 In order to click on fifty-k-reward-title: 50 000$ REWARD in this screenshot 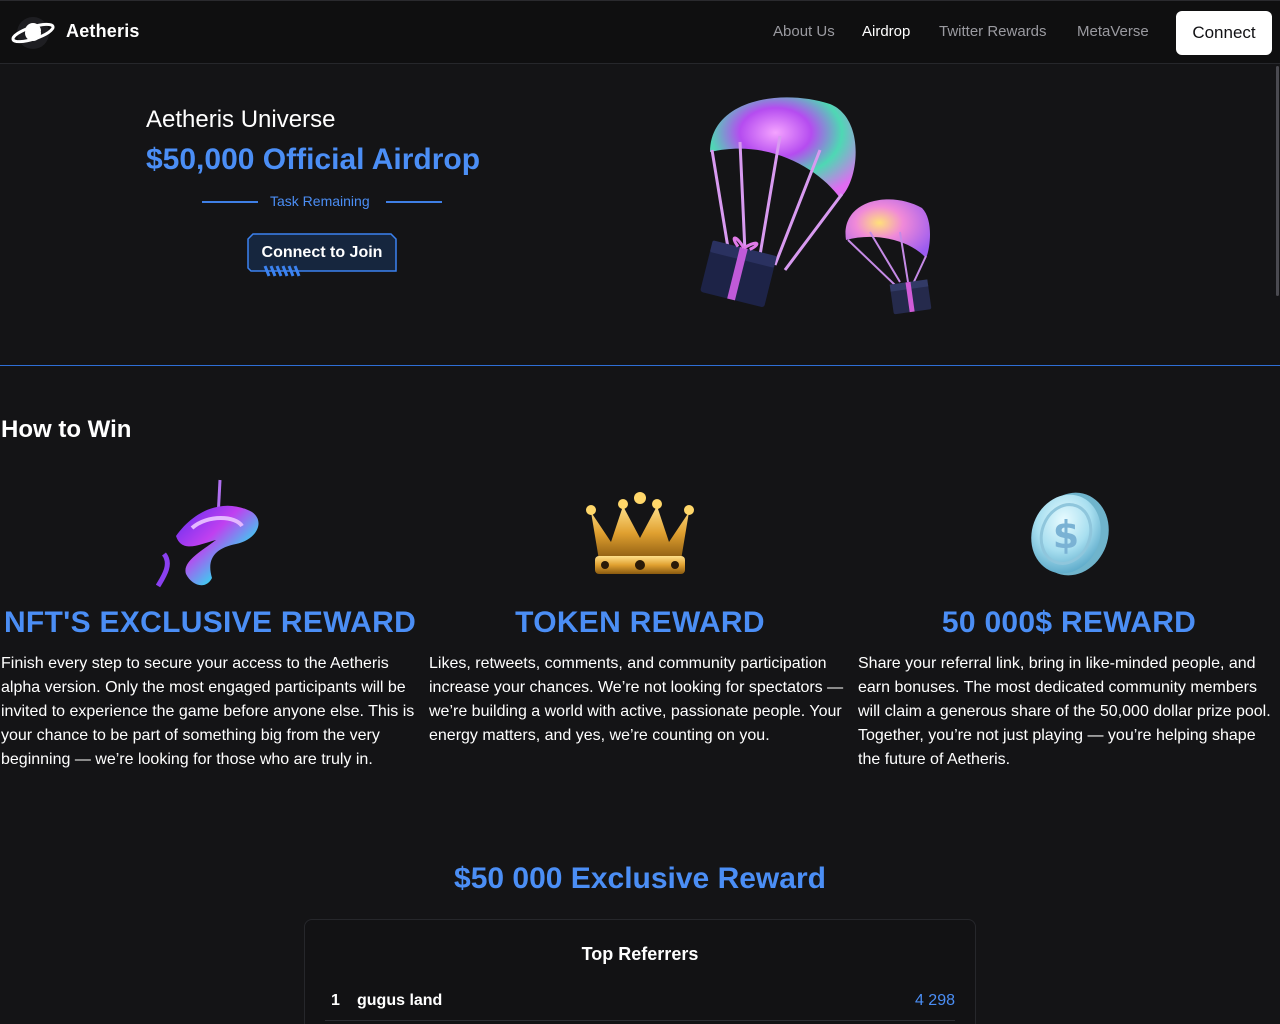, I will do `click(1069, 622)`.